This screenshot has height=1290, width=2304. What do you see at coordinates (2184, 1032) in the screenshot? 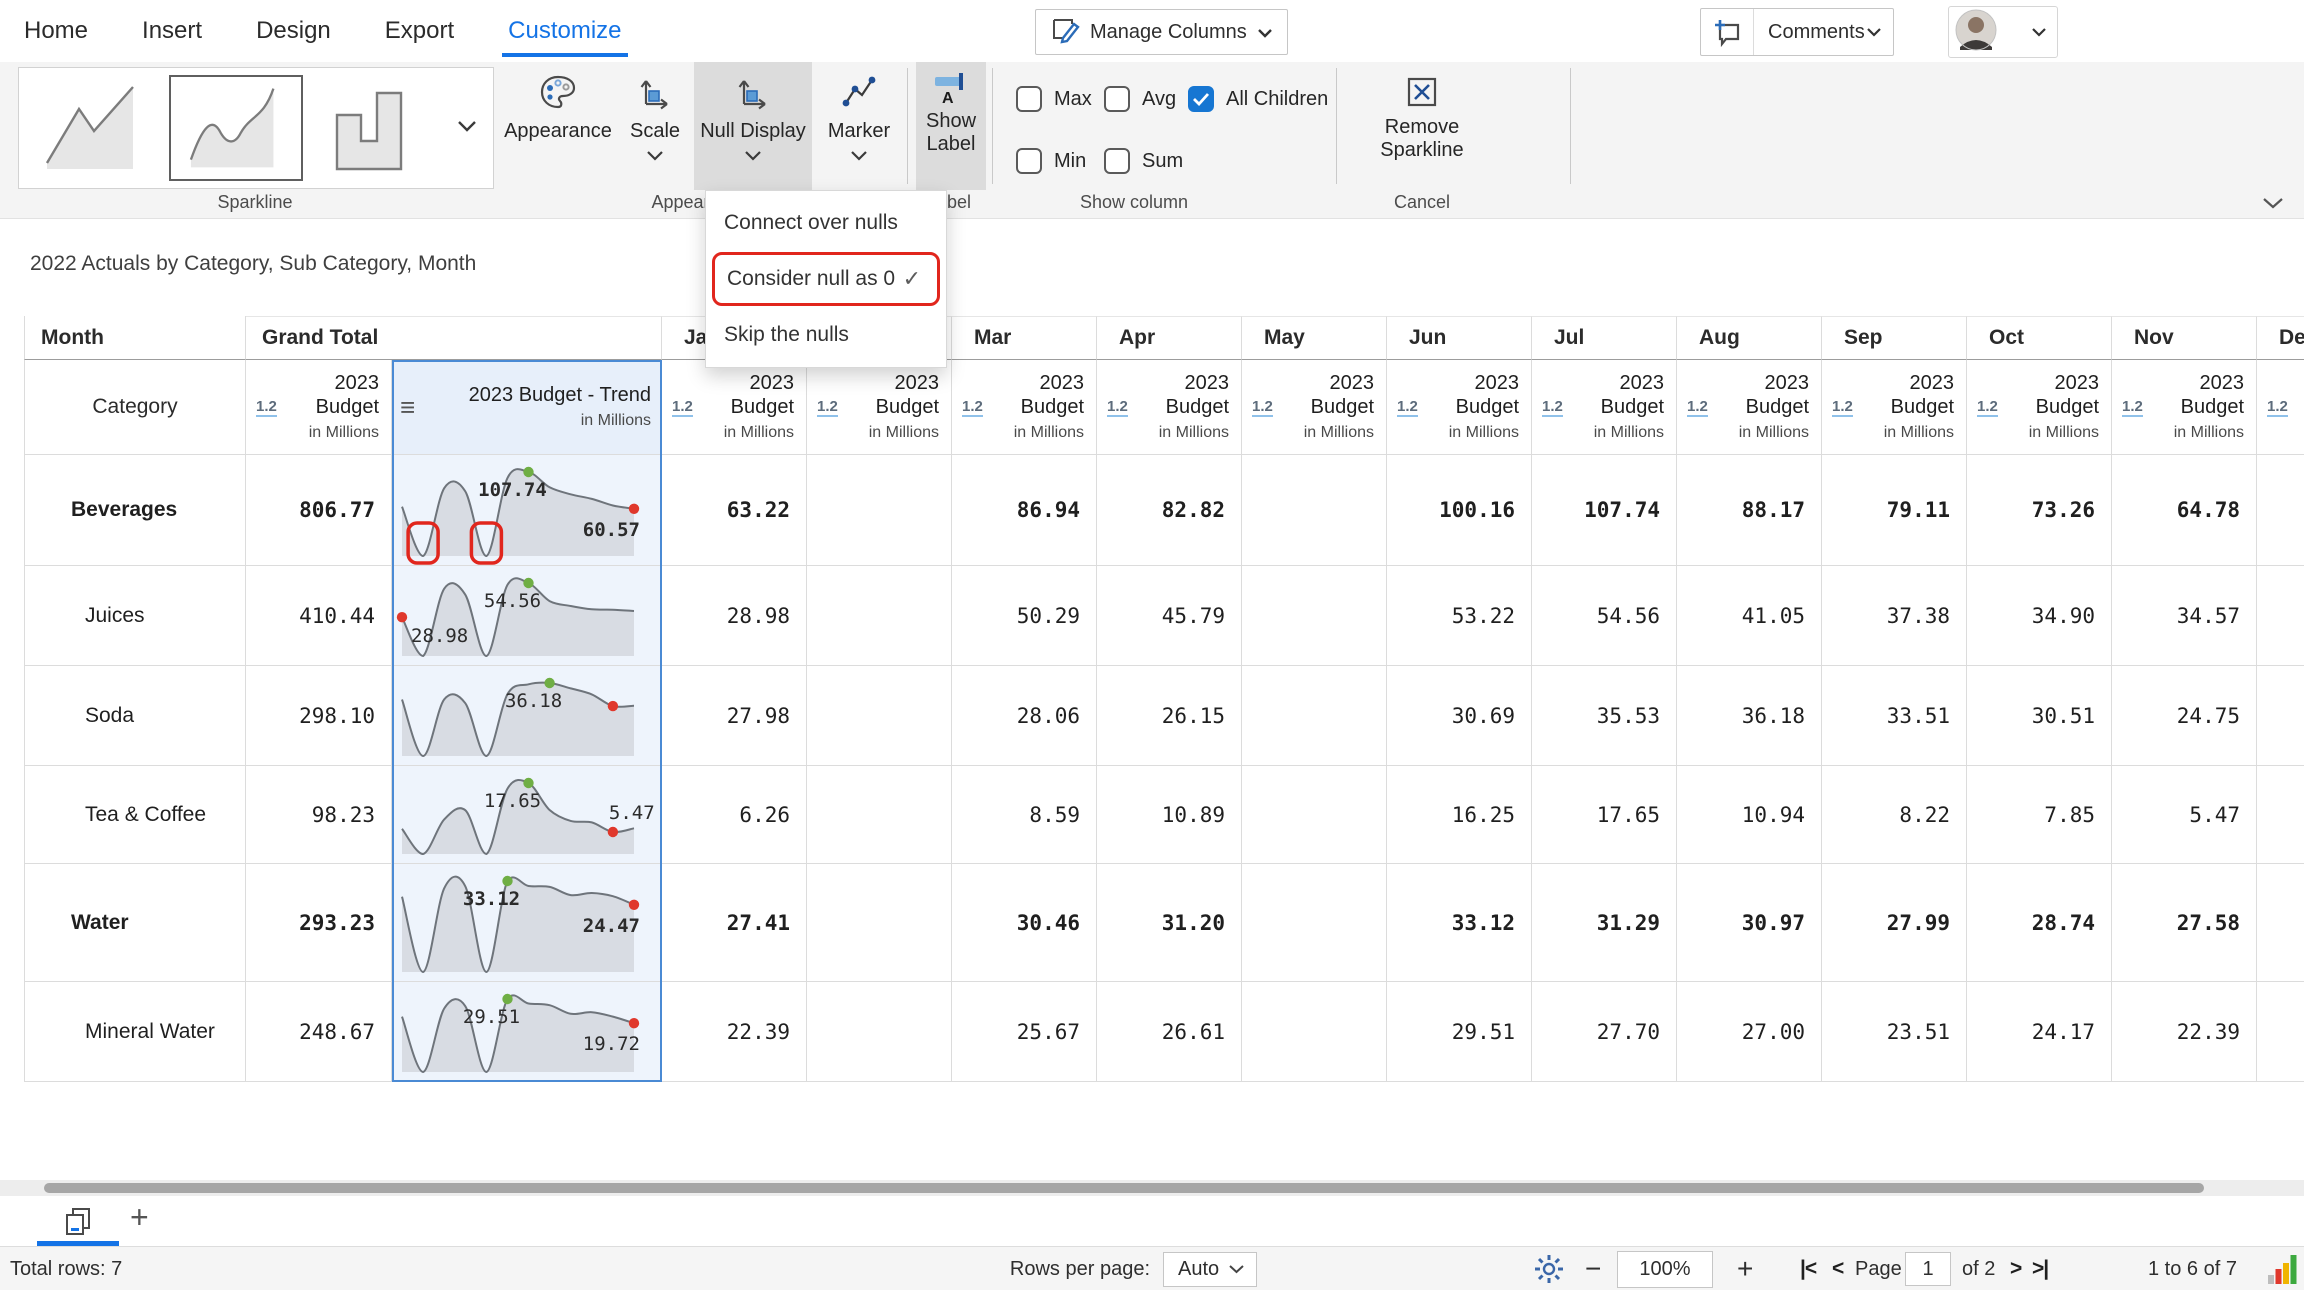
I see `value-cell-nov: 22.39` at bounding box center [2184, 1032].